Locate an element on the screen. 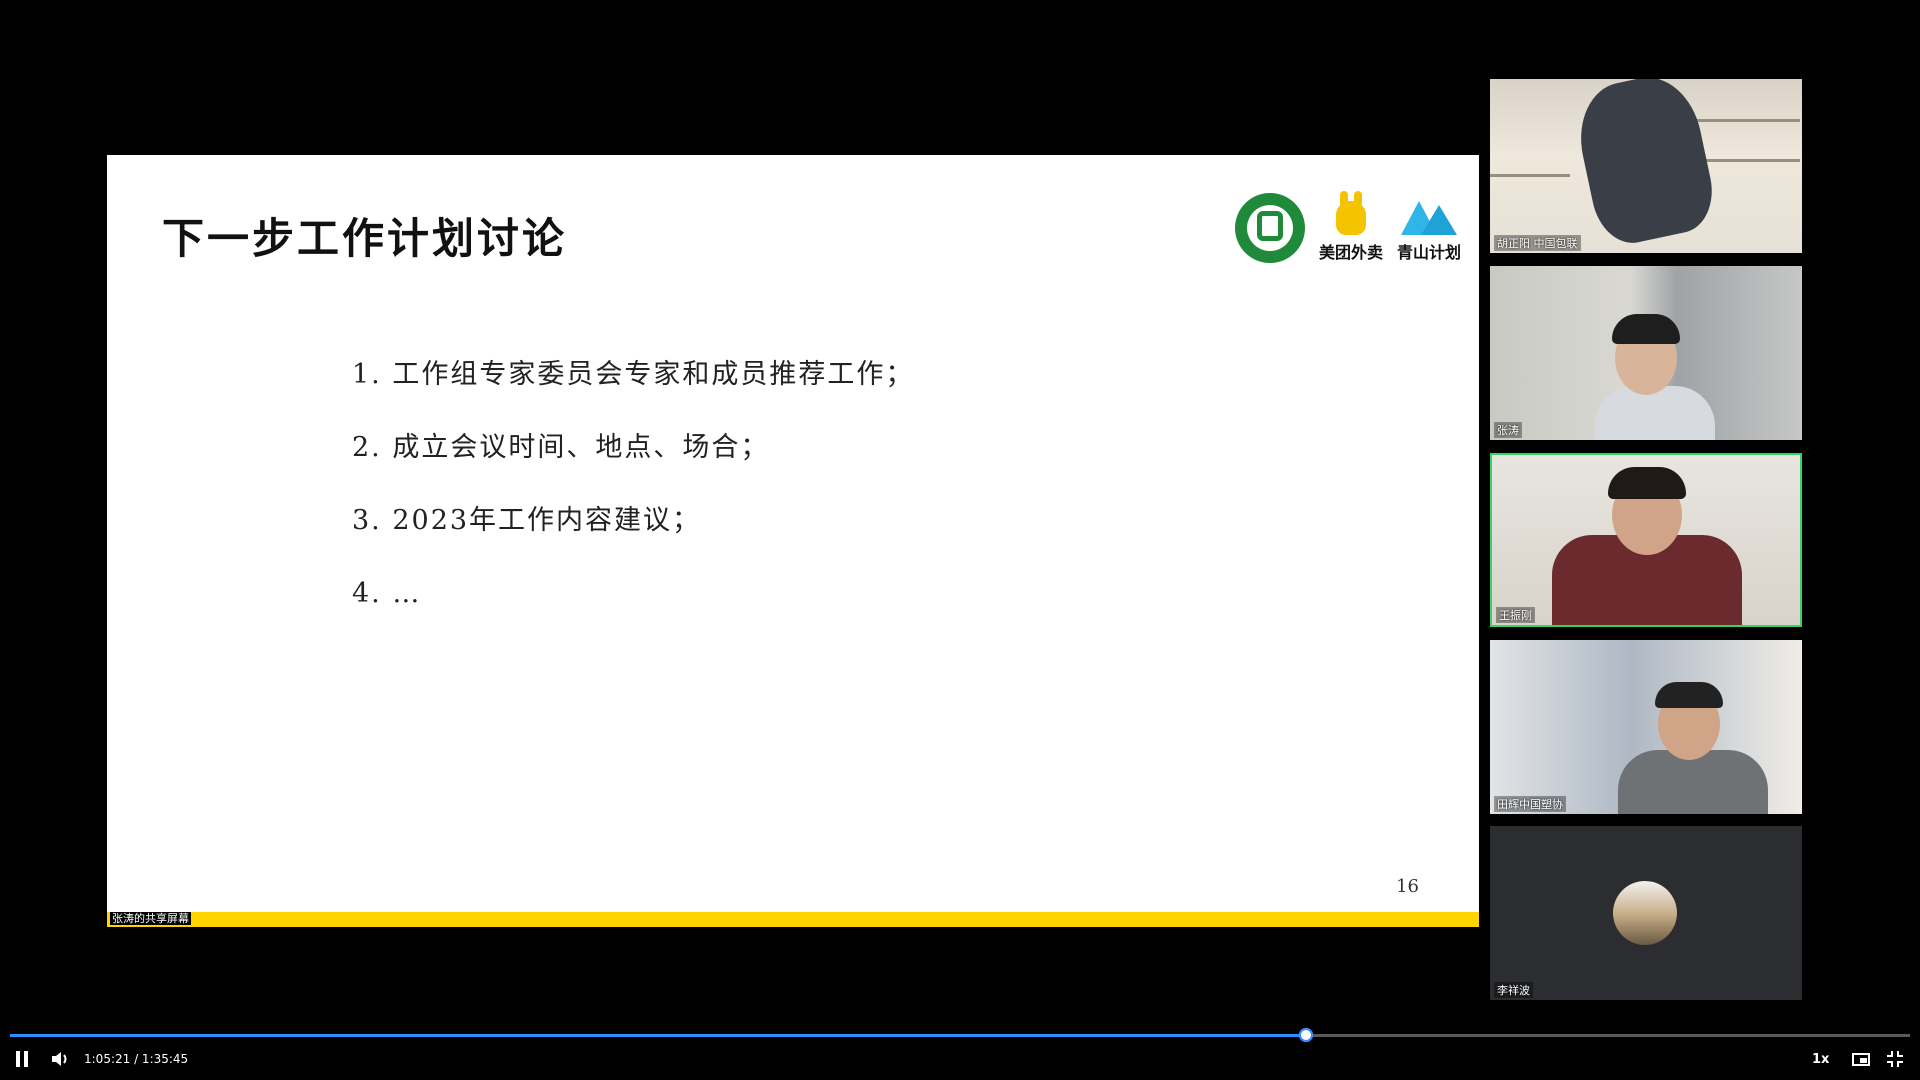  picture-in-picture-button is located at coordinates (1863, 1059).